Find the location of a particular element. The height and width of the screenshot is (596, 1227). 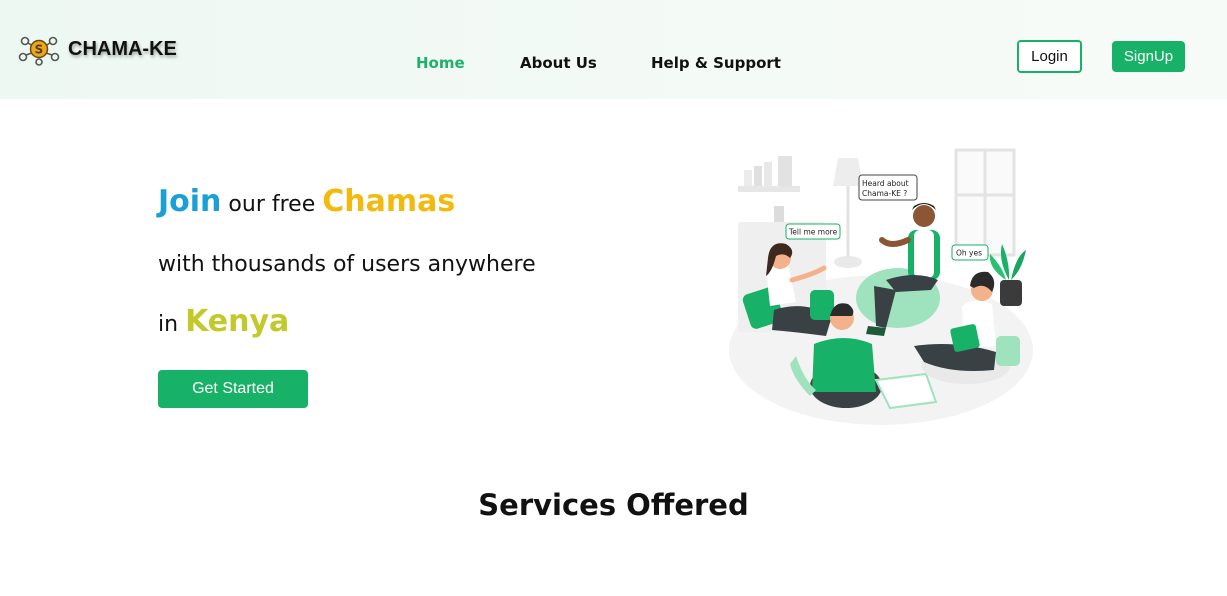

speech-bubble-tell: Tell me more is located at coordinates (813, 231).